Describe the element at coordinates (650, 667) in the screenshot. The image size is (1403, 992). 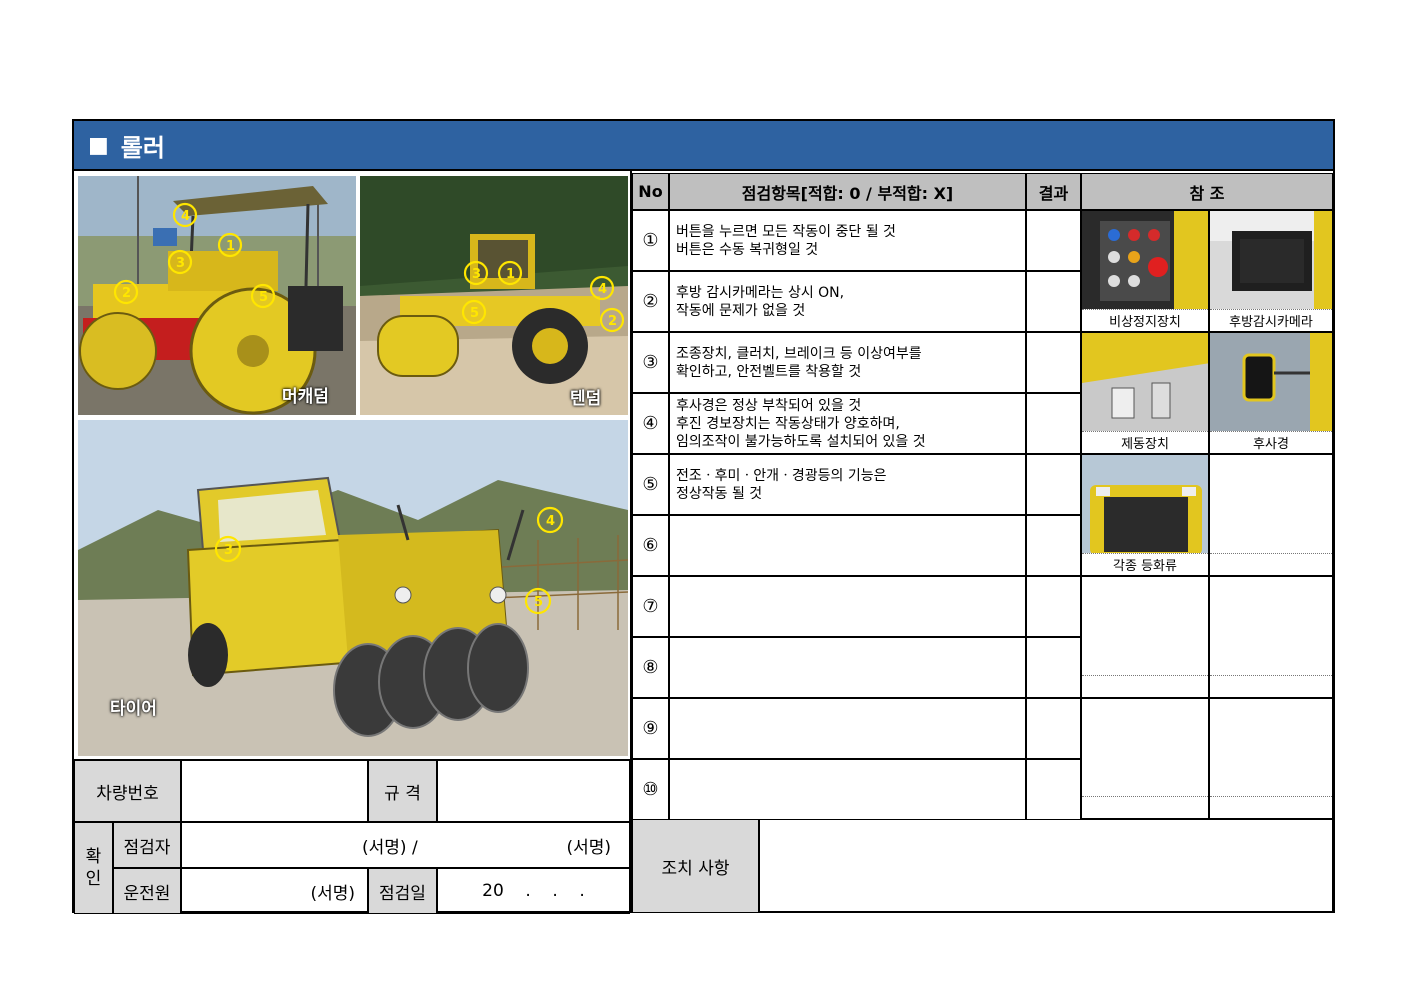
I see `row-number: ⑧` at that location.